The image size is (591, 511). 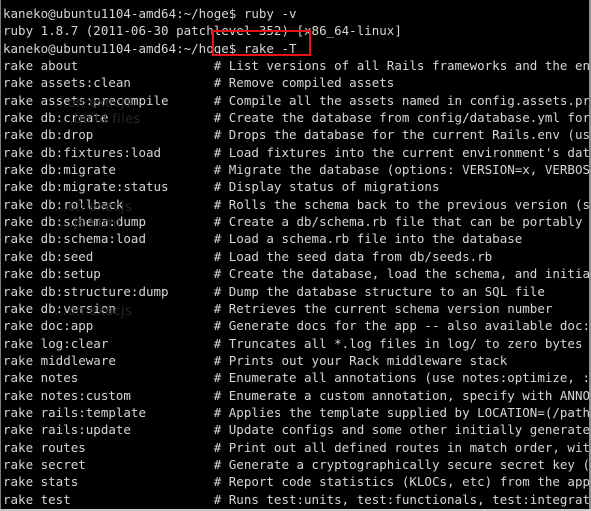 I want to click on rake-task-description: # Display status of migrations, so click(x=326, y=187).